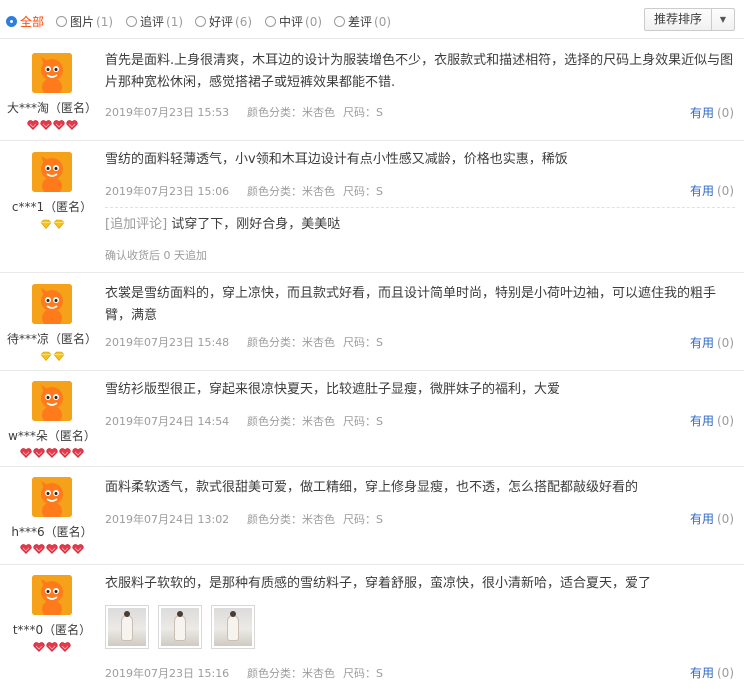 This screenshot has width=744, height=689. I want to click on review-date: 2019年07月23日 15:48, so click(167, 342).